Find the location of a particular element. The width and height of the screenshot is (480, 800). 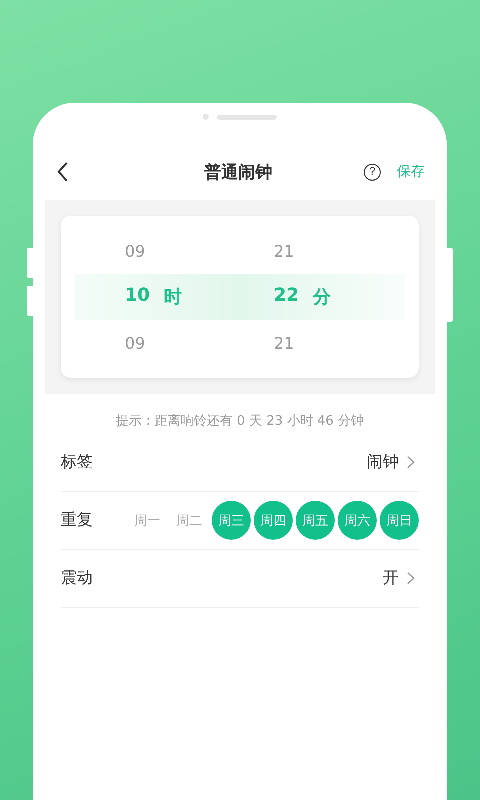

picker-unit: 分 is located at coordinates (322, 297).